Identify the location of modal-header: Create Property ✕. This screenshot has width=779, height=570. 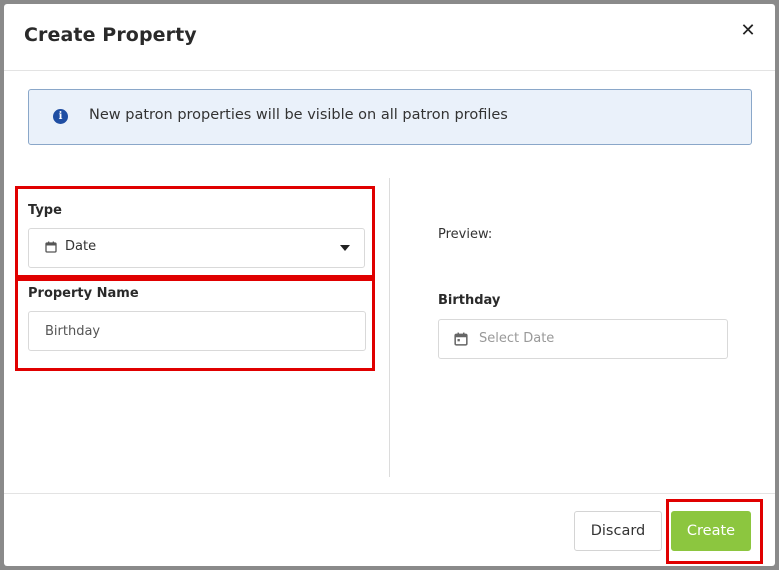
(389, 37).